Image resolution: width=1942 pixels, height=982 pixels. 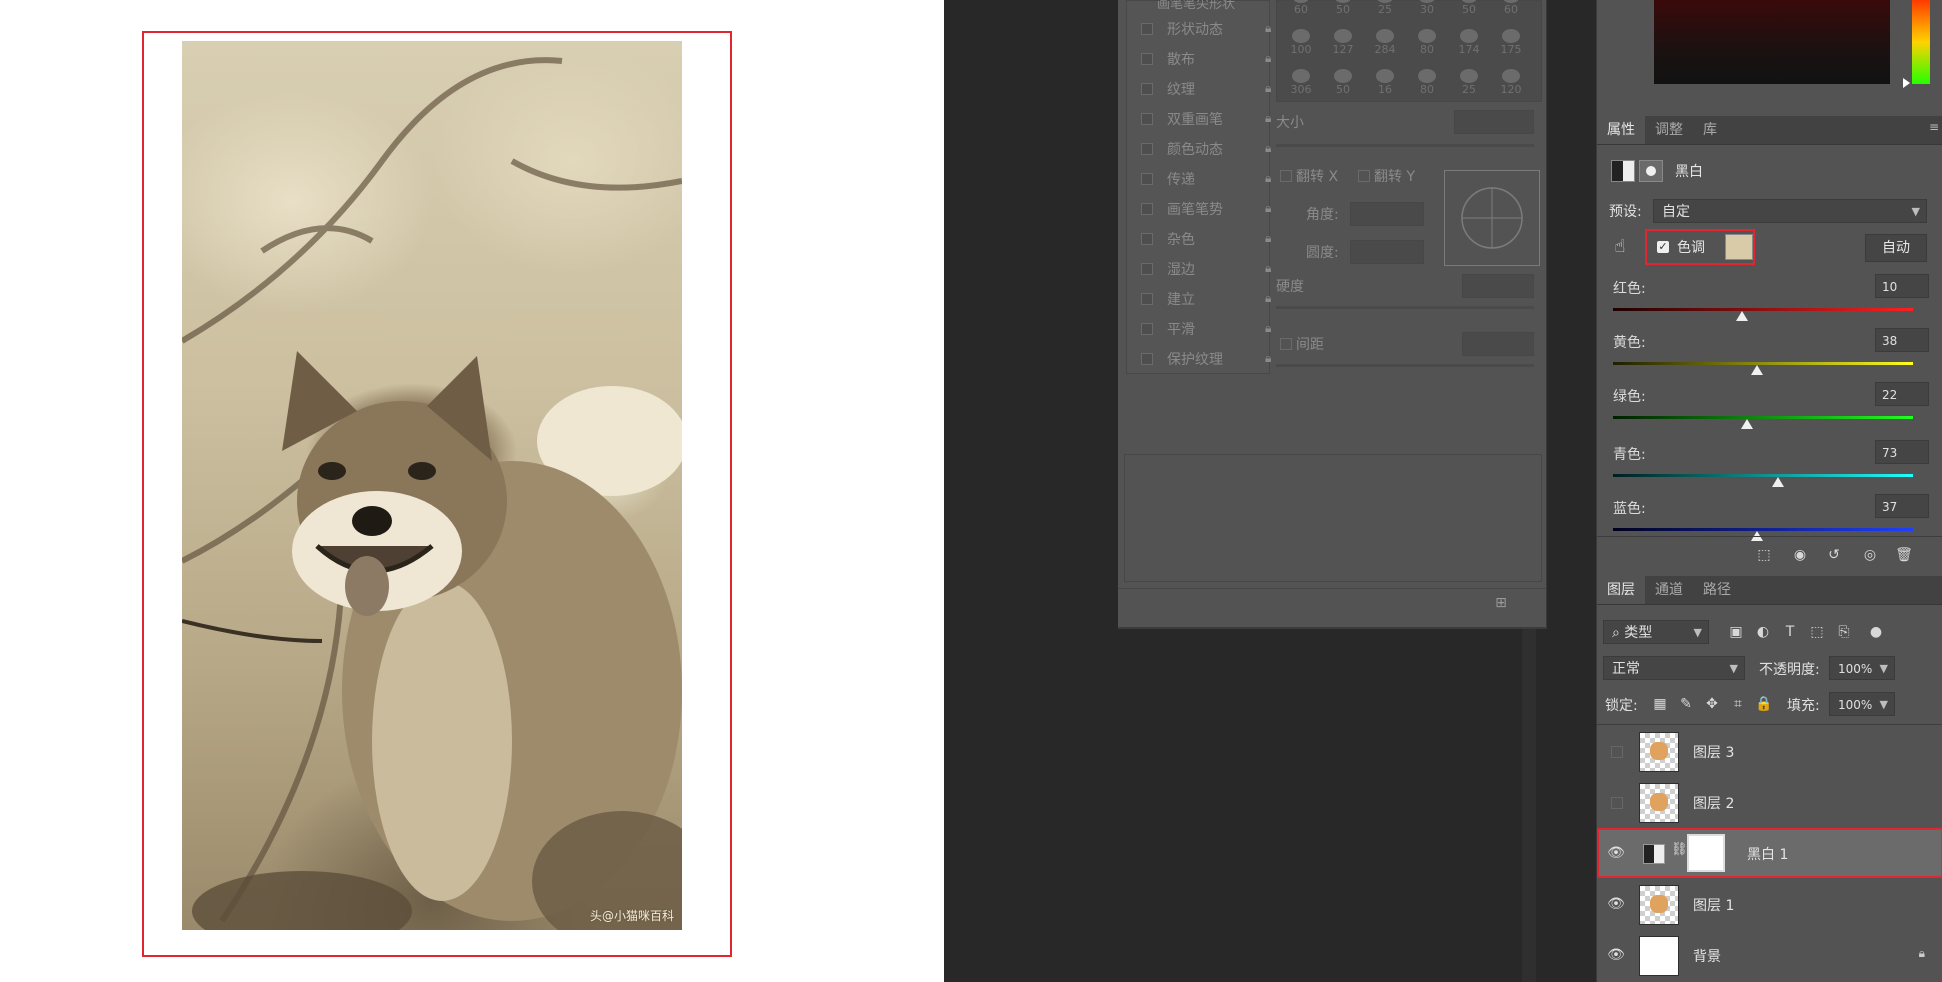 I want to click on slider-value-field: 37, so click(x=1902, y=506).